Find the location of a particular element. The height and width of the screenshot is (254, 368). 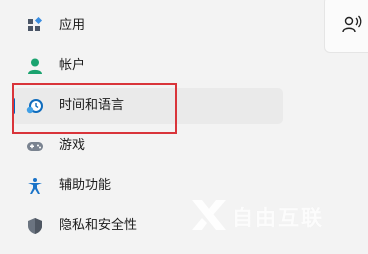

sidebar-item-label: 隐私和安全性 is located at coordinates (98, 225).